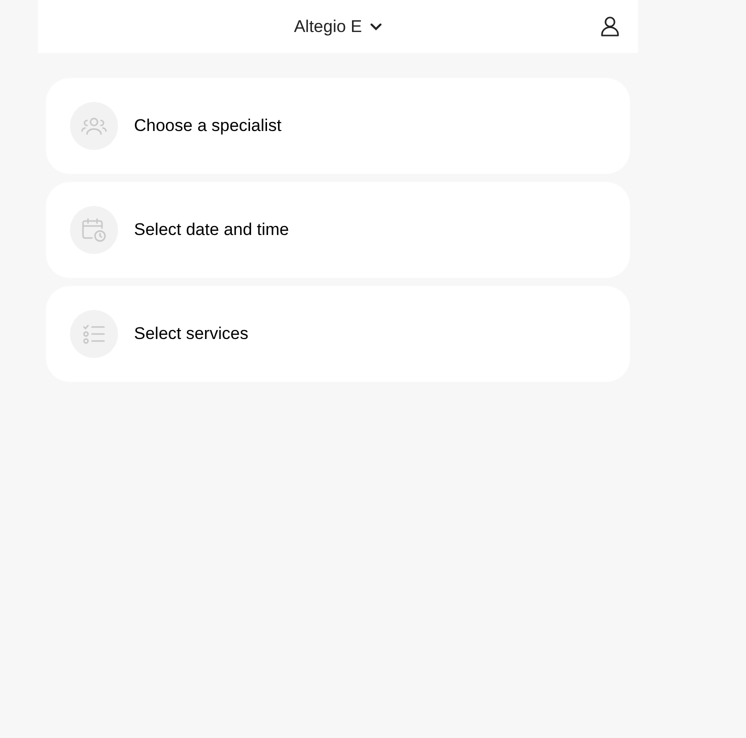 The width and height of the screenshot is (746, 738). I want to click on salon-selector: Altegio E, so click(338, 27).